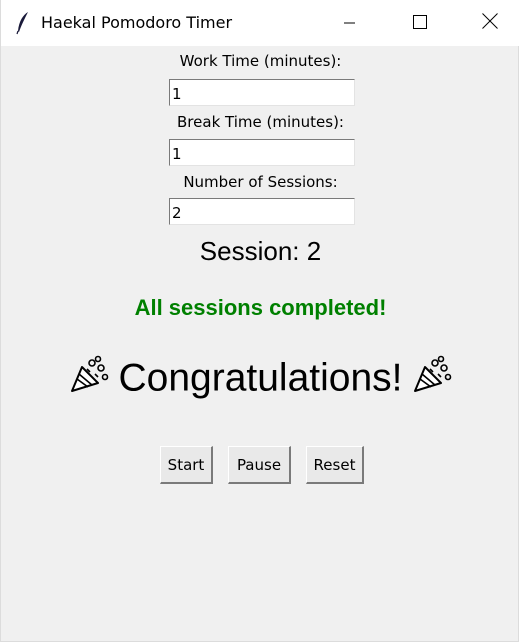 This screenshot has width=519, height=642. Describe the element at coordinates (262, 92) in the screenshot. I see `work-time-input` at that location.